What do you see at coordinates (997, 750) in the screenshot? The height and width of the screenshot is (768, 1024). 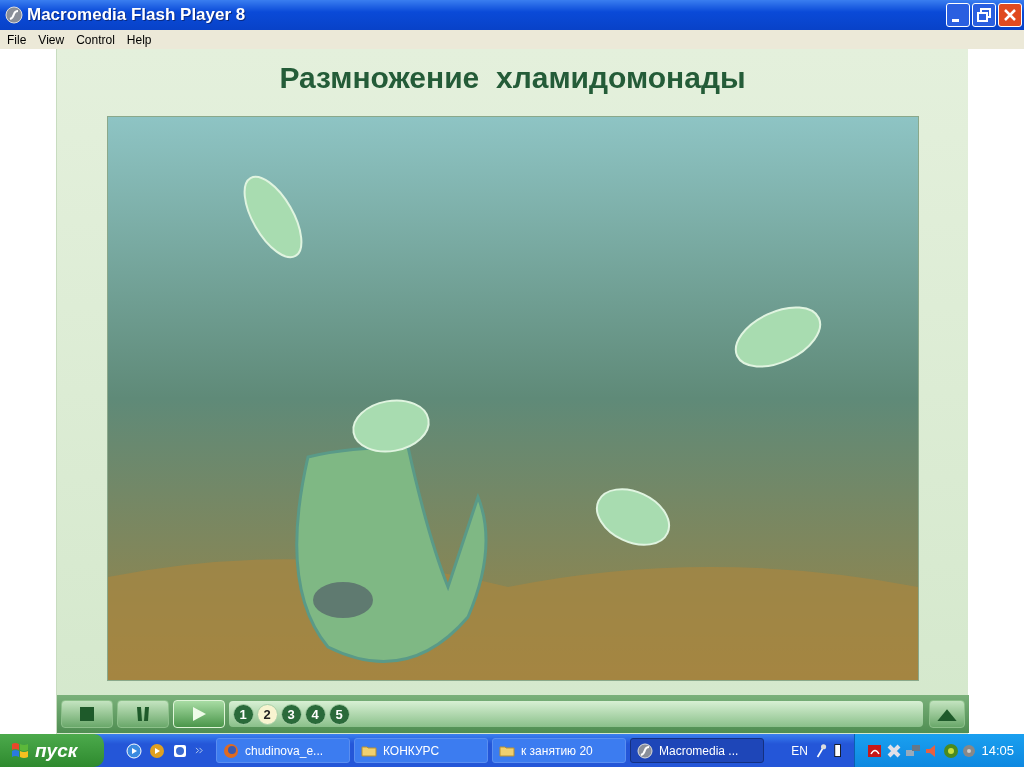 I see `clock: 14:05` at bounding box center [997, 750].